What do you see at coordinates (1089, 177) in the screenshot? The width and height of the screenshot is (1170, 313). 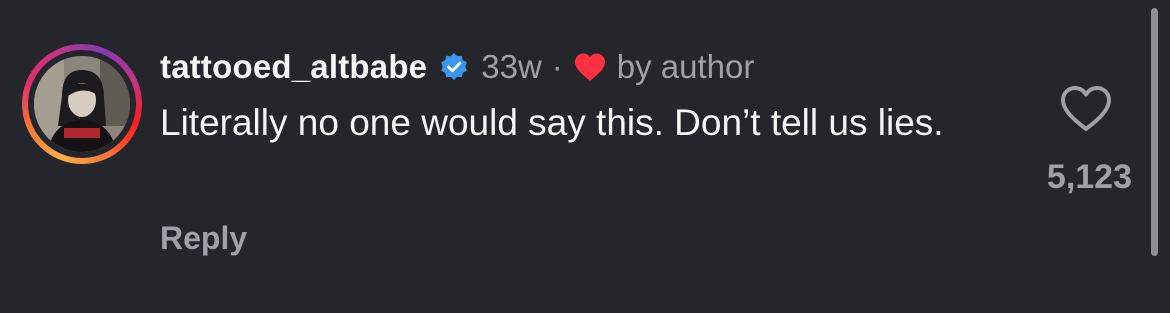 I see `like-count: 5,123` at bounding box center [1089, 177].